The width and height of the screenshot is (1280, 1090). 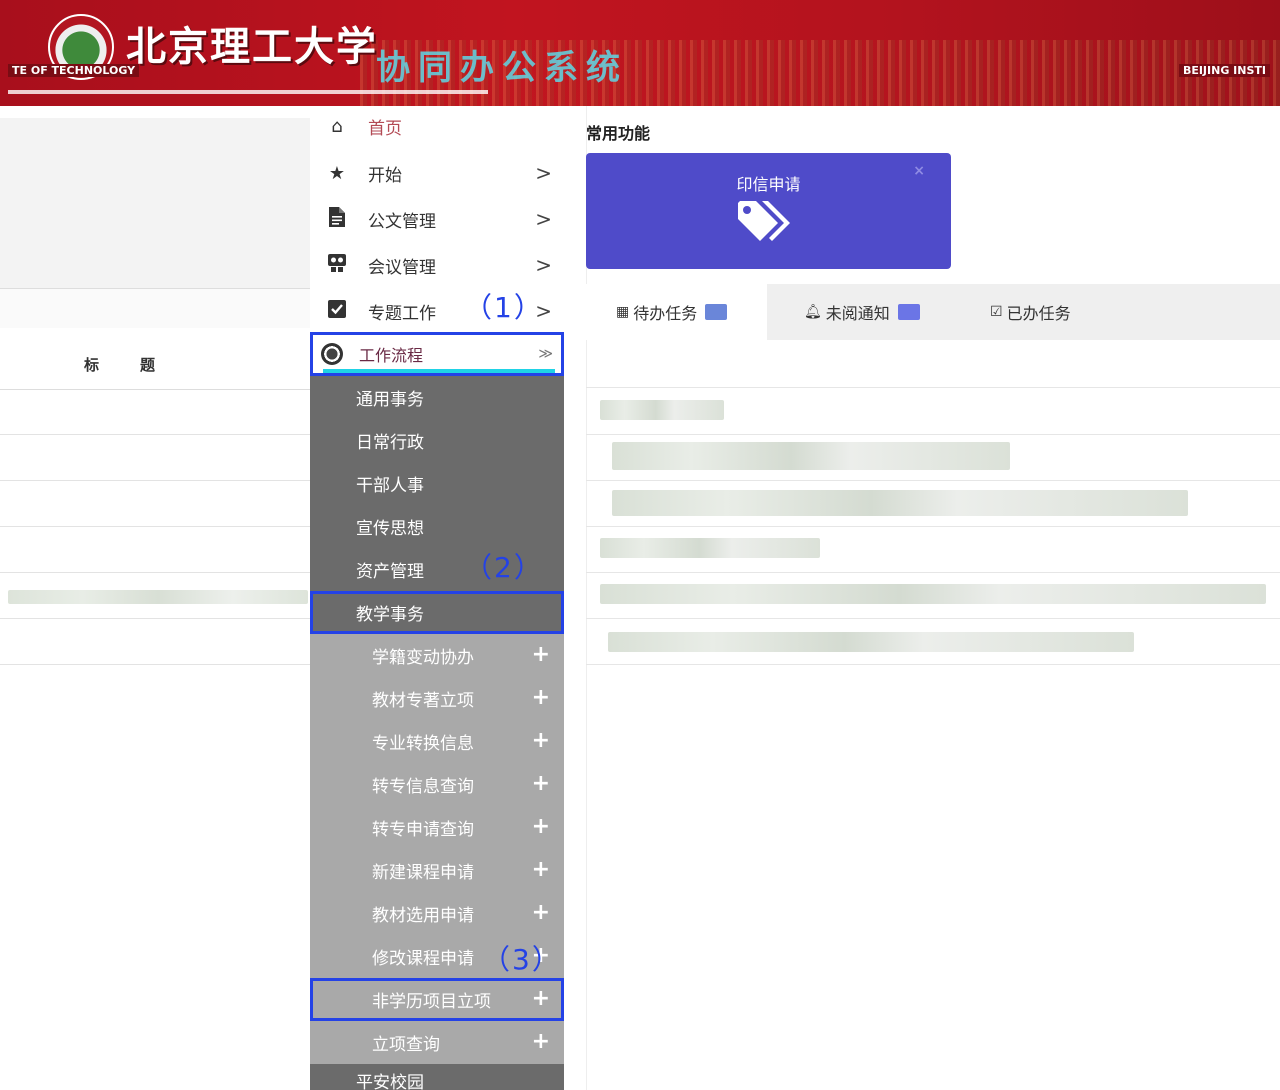 What do you see at coordinates (437, 173) in the screenshot?
I see `menu-item-start: ★ 开始 >` at bounding box center [437, 173].